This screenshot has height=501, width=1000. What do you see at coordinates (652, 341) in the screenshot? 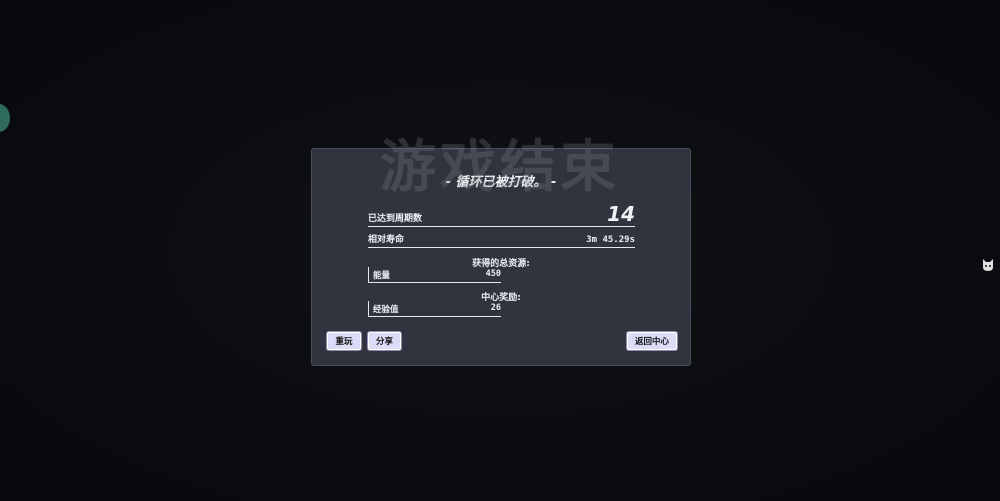
I see `return-center-button: 返回中心` at bounding box center [652, 341].